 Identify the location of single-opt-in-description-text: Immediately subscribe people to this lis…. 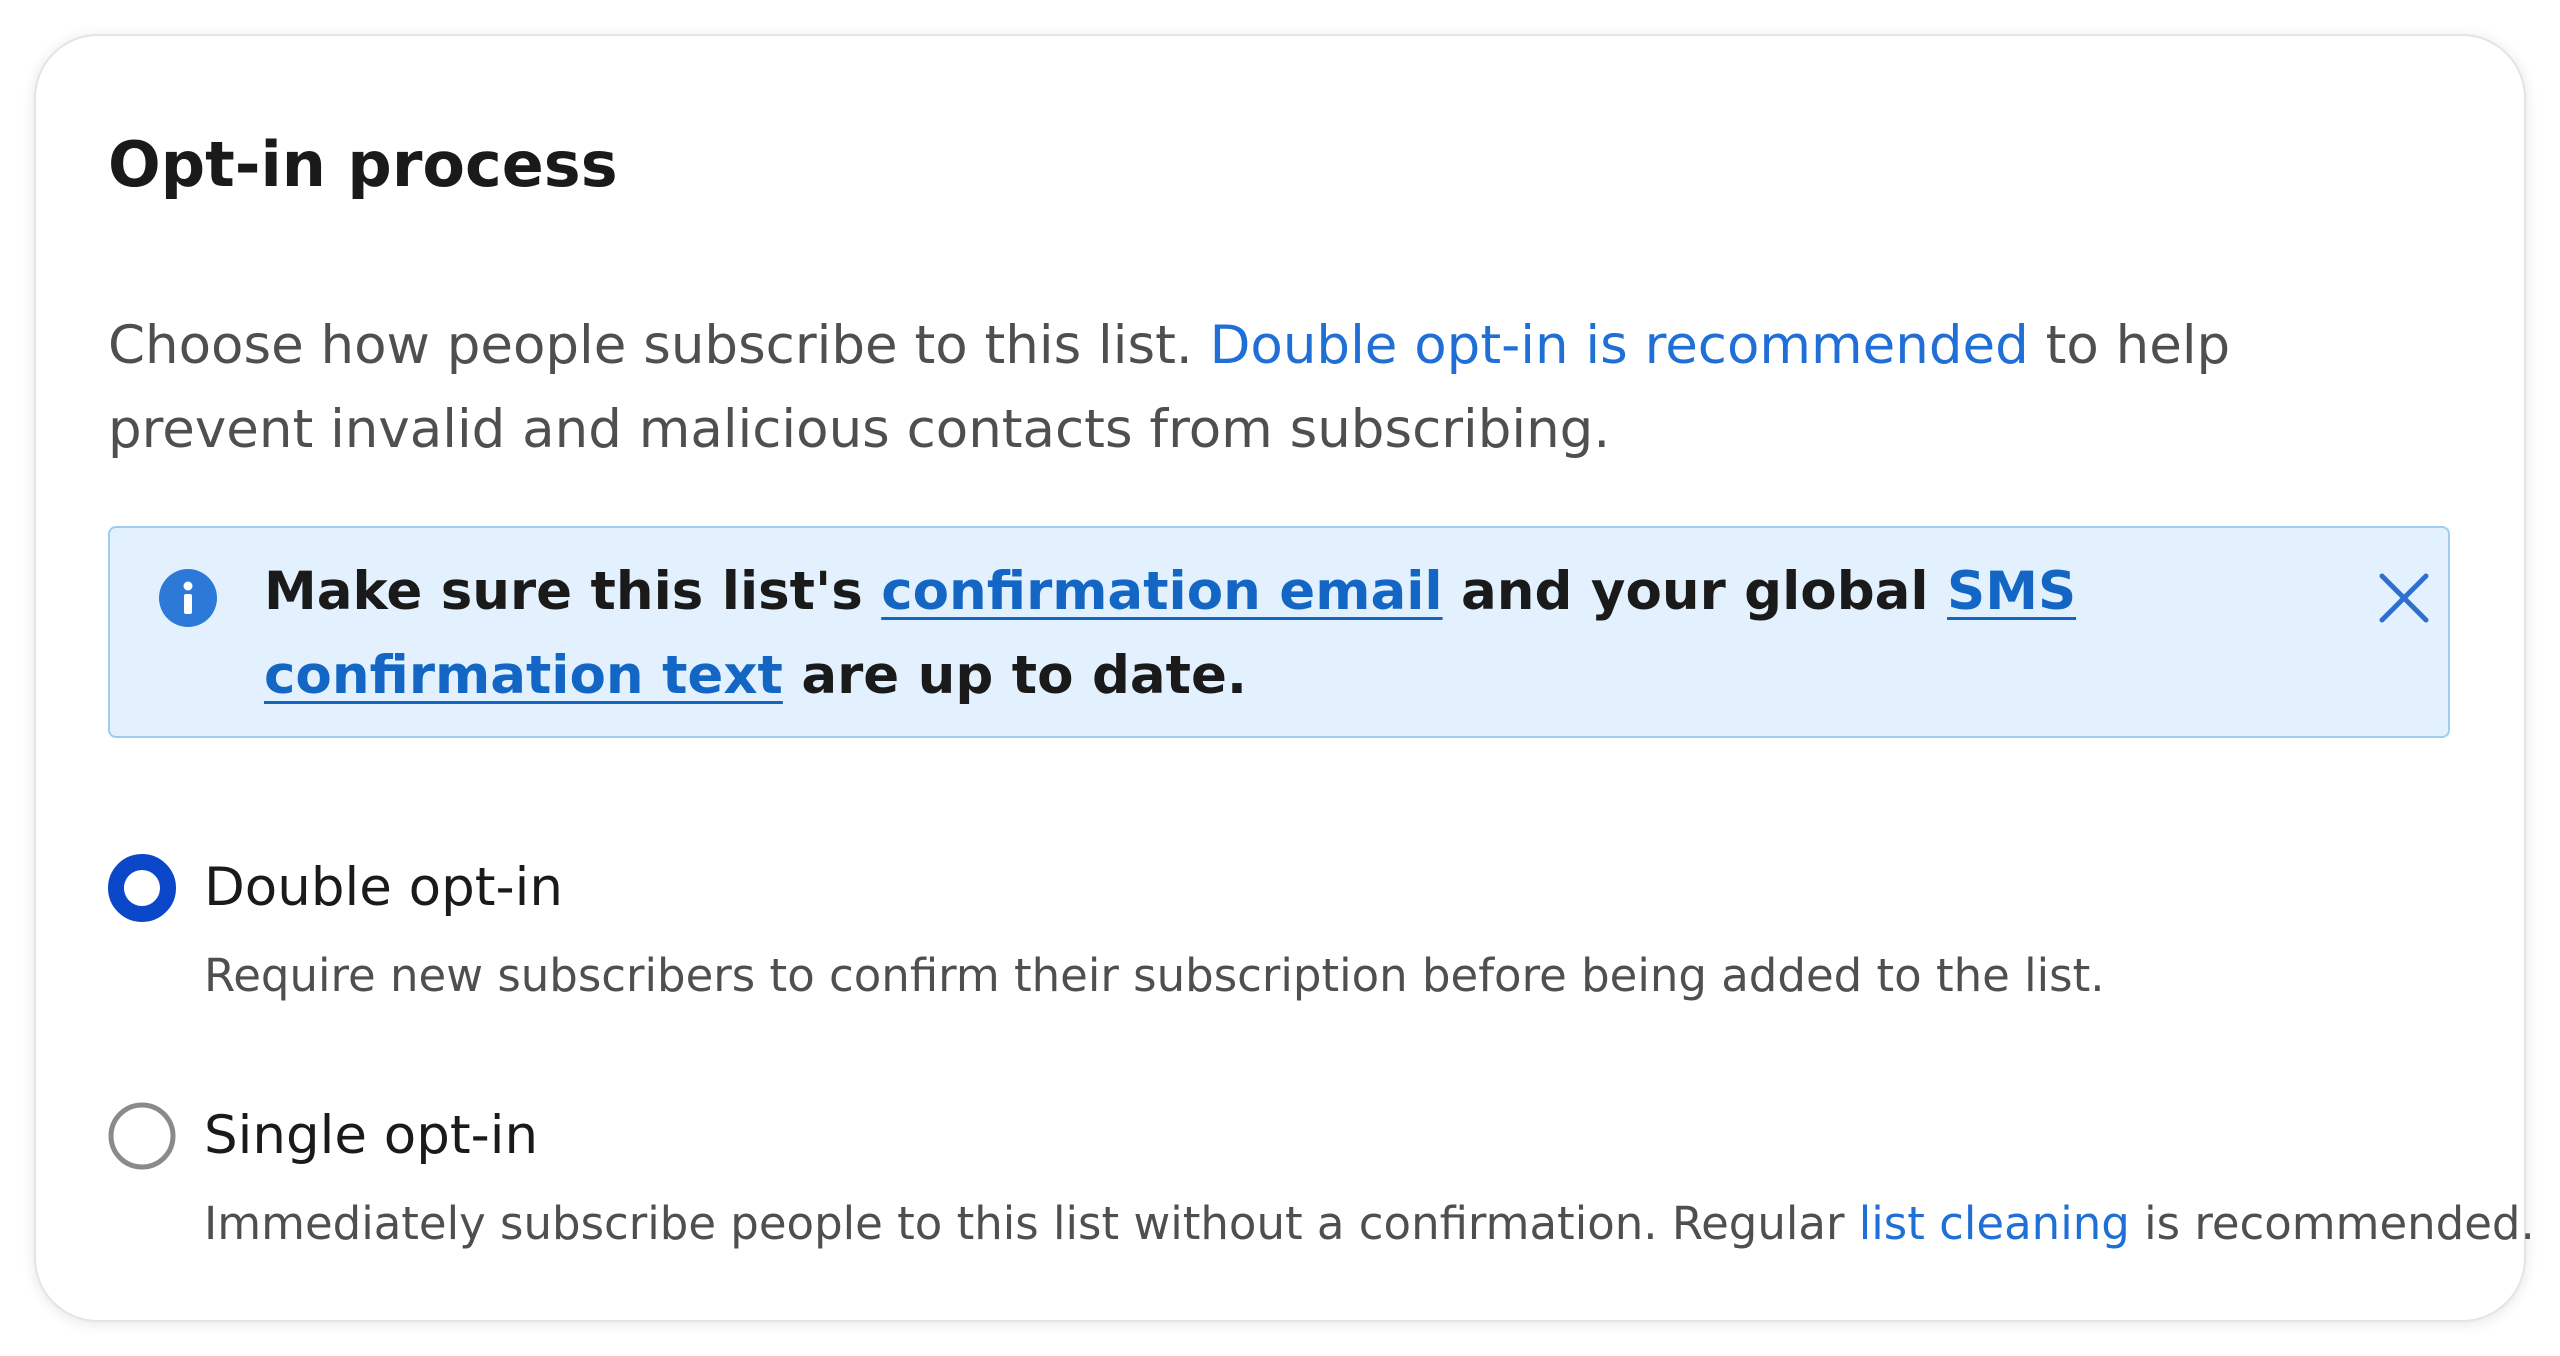
(1031, 1223).